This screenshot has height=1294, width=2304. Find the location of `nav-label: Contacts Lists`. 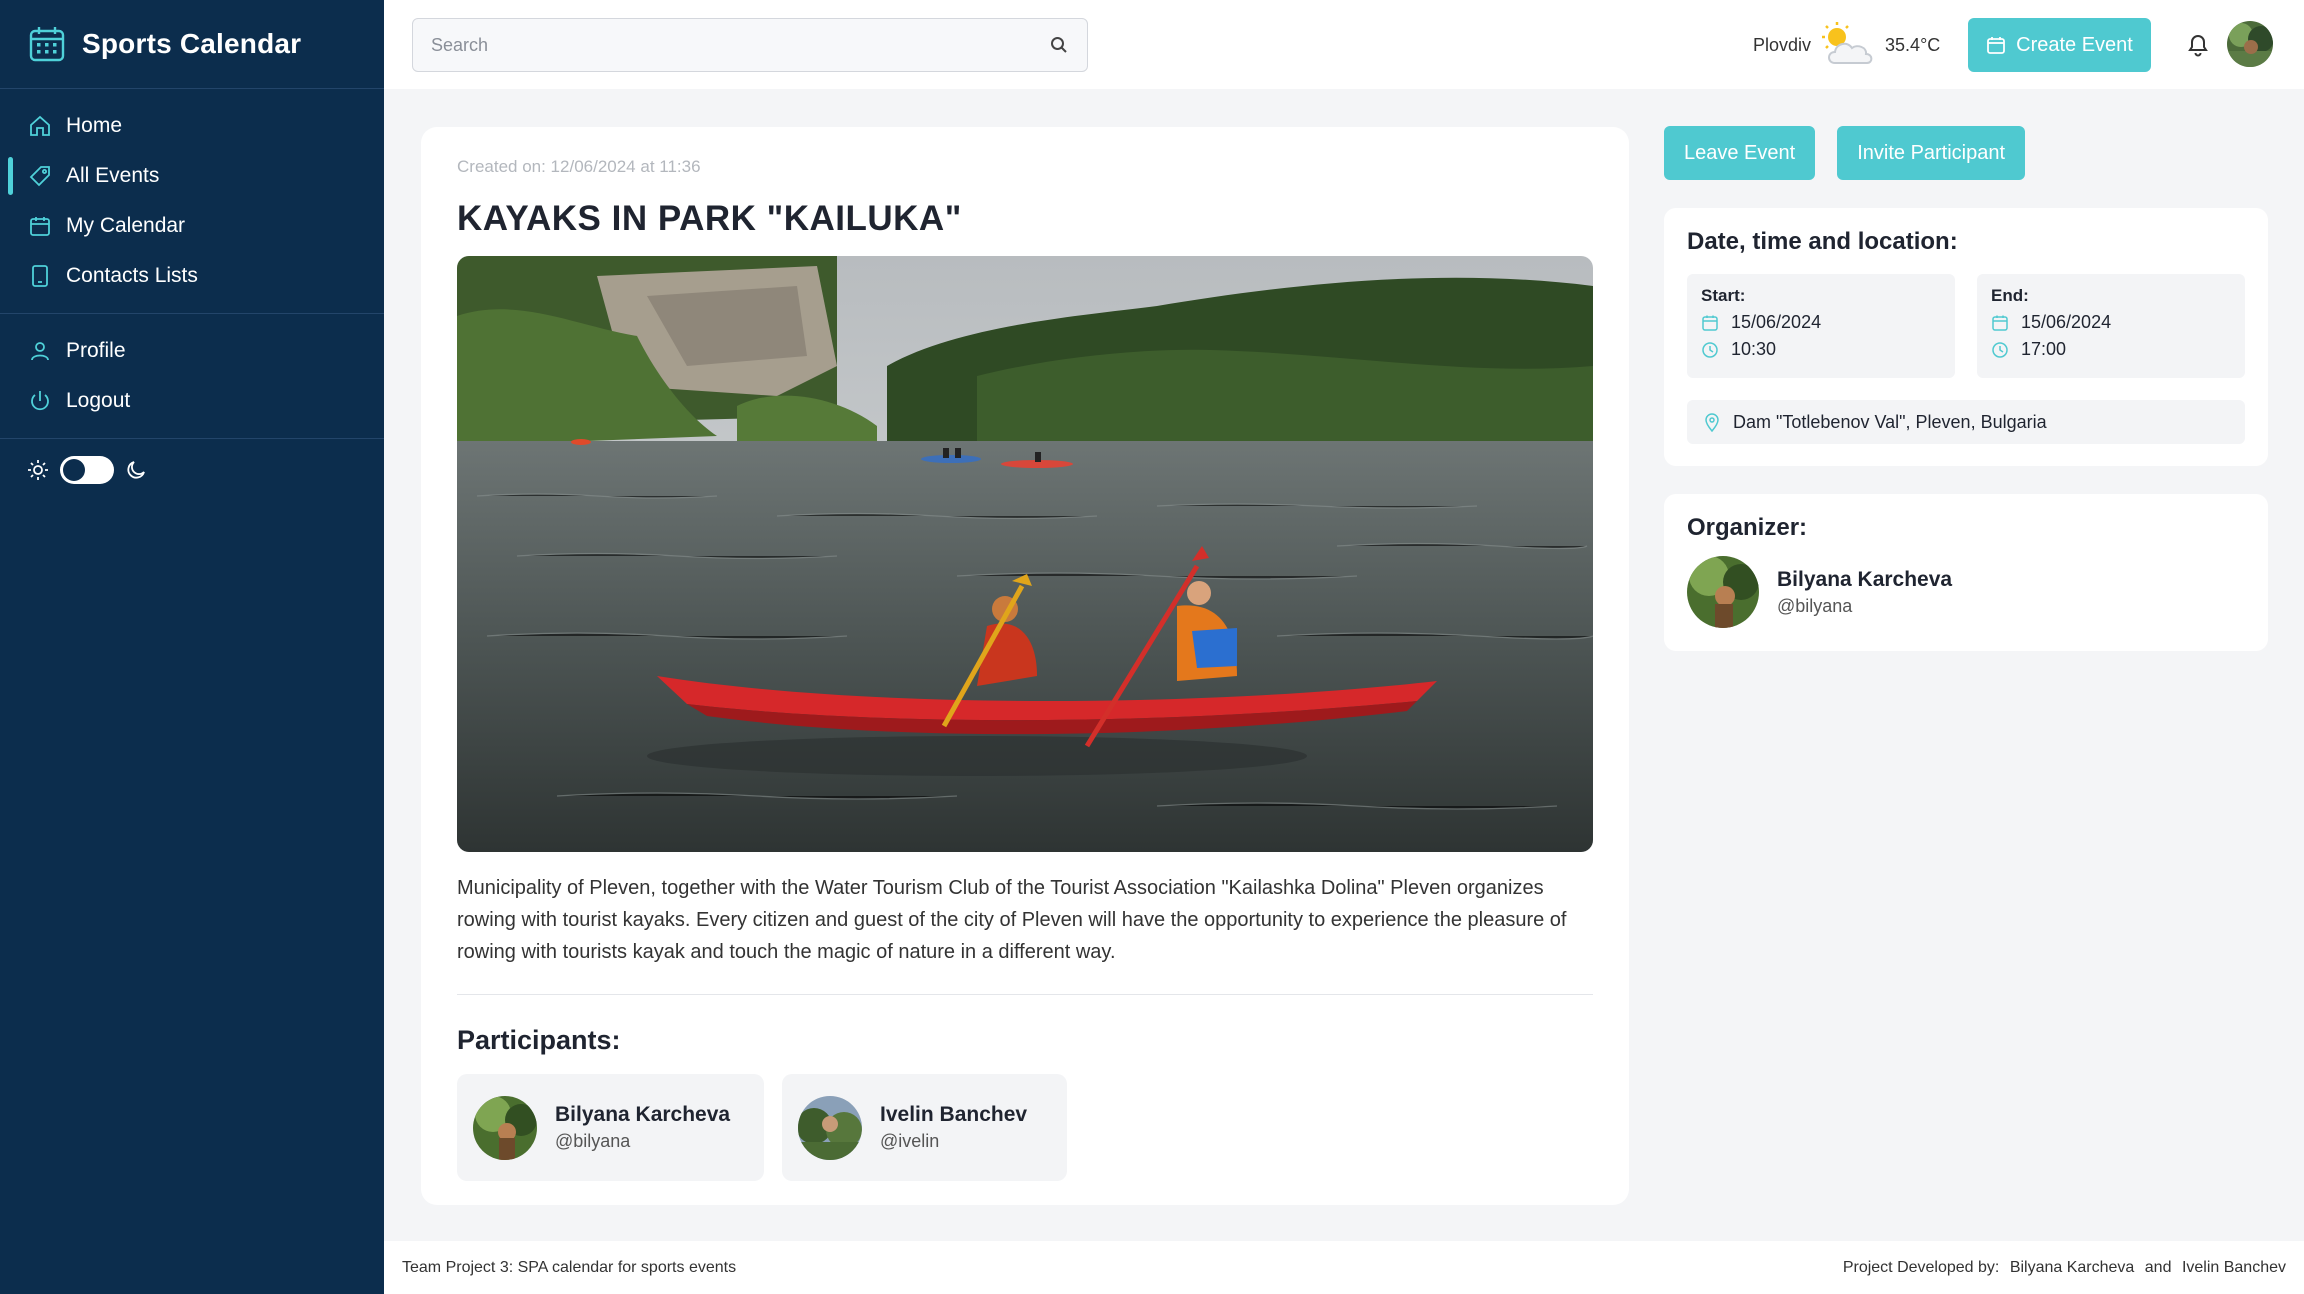

nav-label: Contacts Lists is located at coordinates (132, 275).